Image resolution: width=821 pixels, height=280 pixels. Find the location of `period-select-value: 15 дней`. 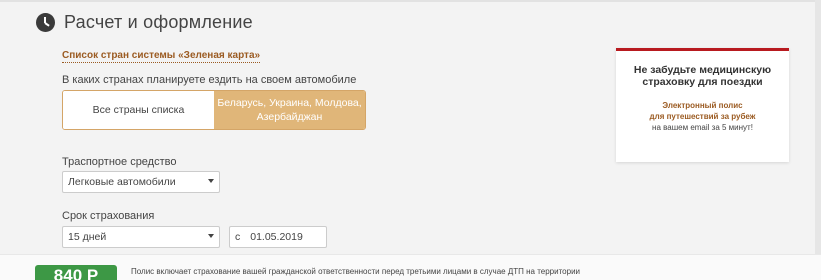

period-select-value: 15 дней is located at coordinates (87, 237).